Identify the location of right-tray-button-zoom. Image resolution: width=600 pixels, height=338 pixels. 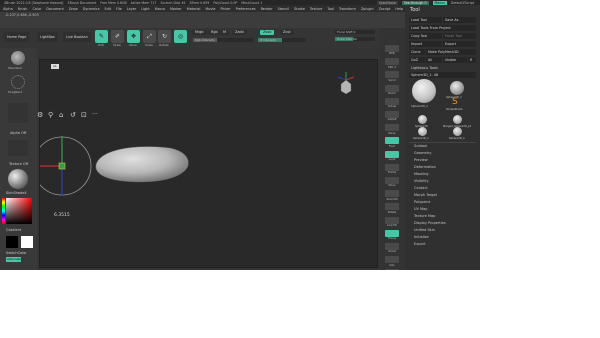
(392, 88).